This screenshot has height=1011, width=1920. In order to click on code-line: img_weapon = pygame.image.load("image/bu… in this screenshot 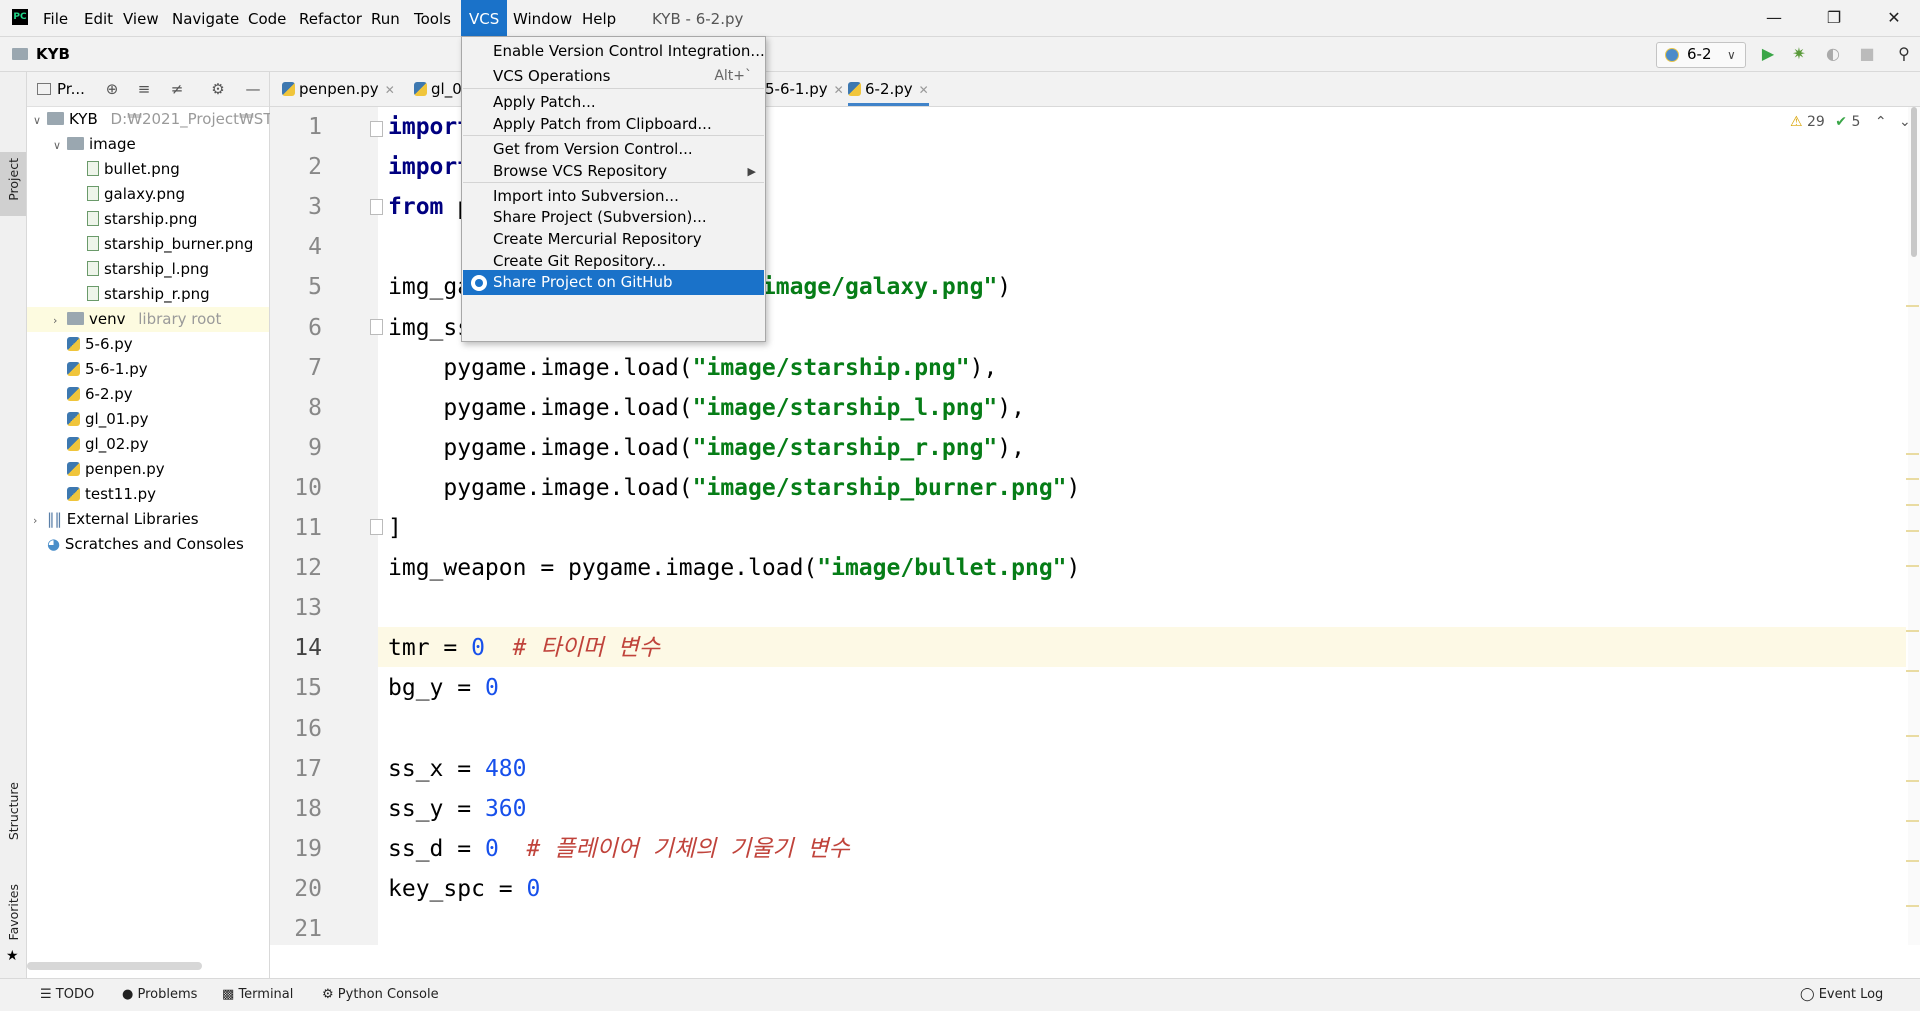, I will do `click(734, 568)`.